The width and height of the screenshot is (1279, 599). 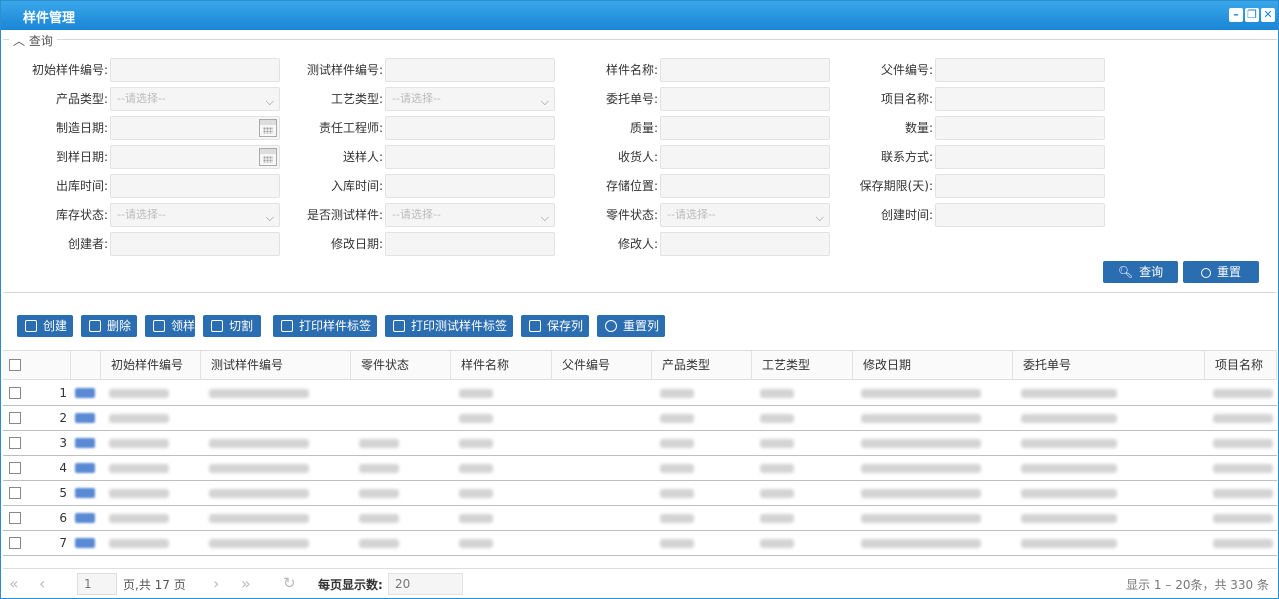 What do you see at coordinates (216, 583) in the screenshot?
I see `next-page-icon: ›` at bounding box center [216, 583].